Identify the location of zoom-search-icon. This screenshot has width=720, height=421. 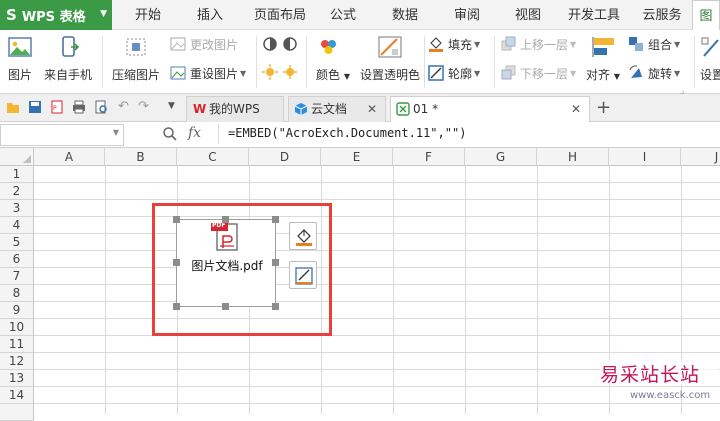
(170, 134).